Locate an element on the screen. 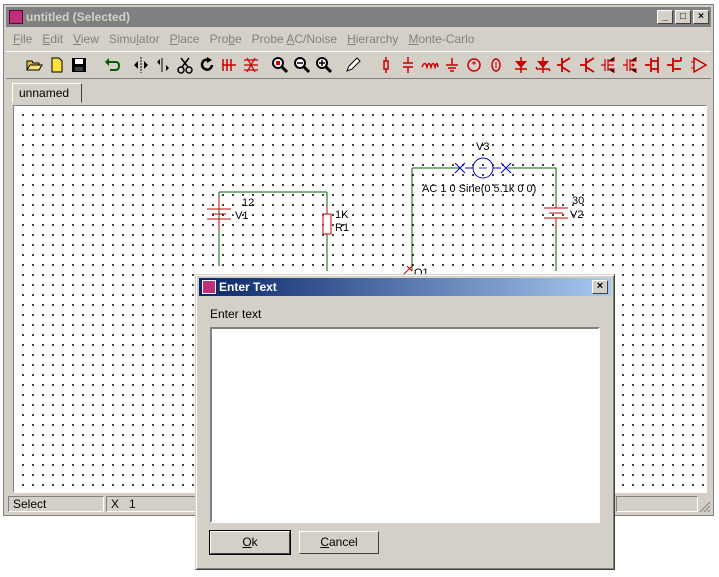 The image size is (719, 577). undo-icon is located at coordinates (112, 65).